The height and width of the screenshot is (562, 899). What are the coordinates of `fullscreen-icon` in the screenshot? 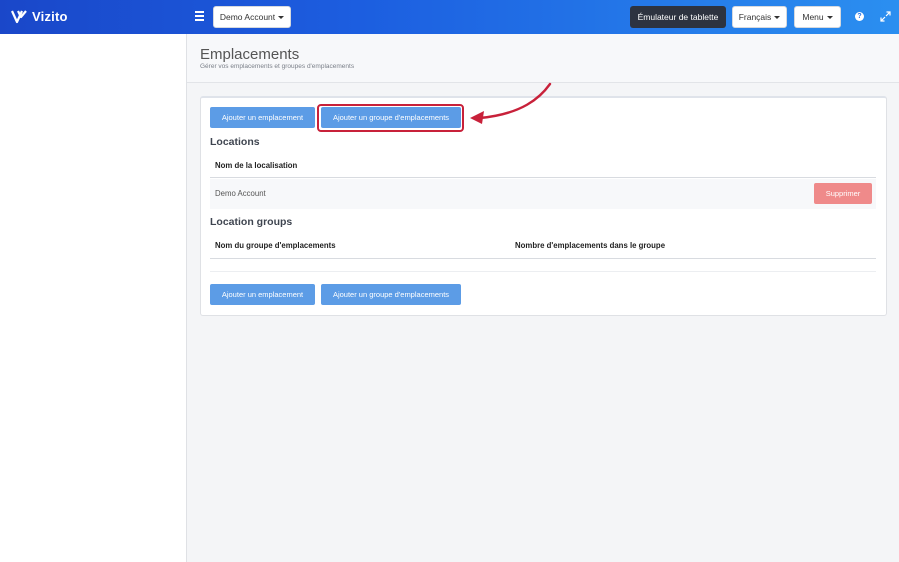 It's located at (885, 16).